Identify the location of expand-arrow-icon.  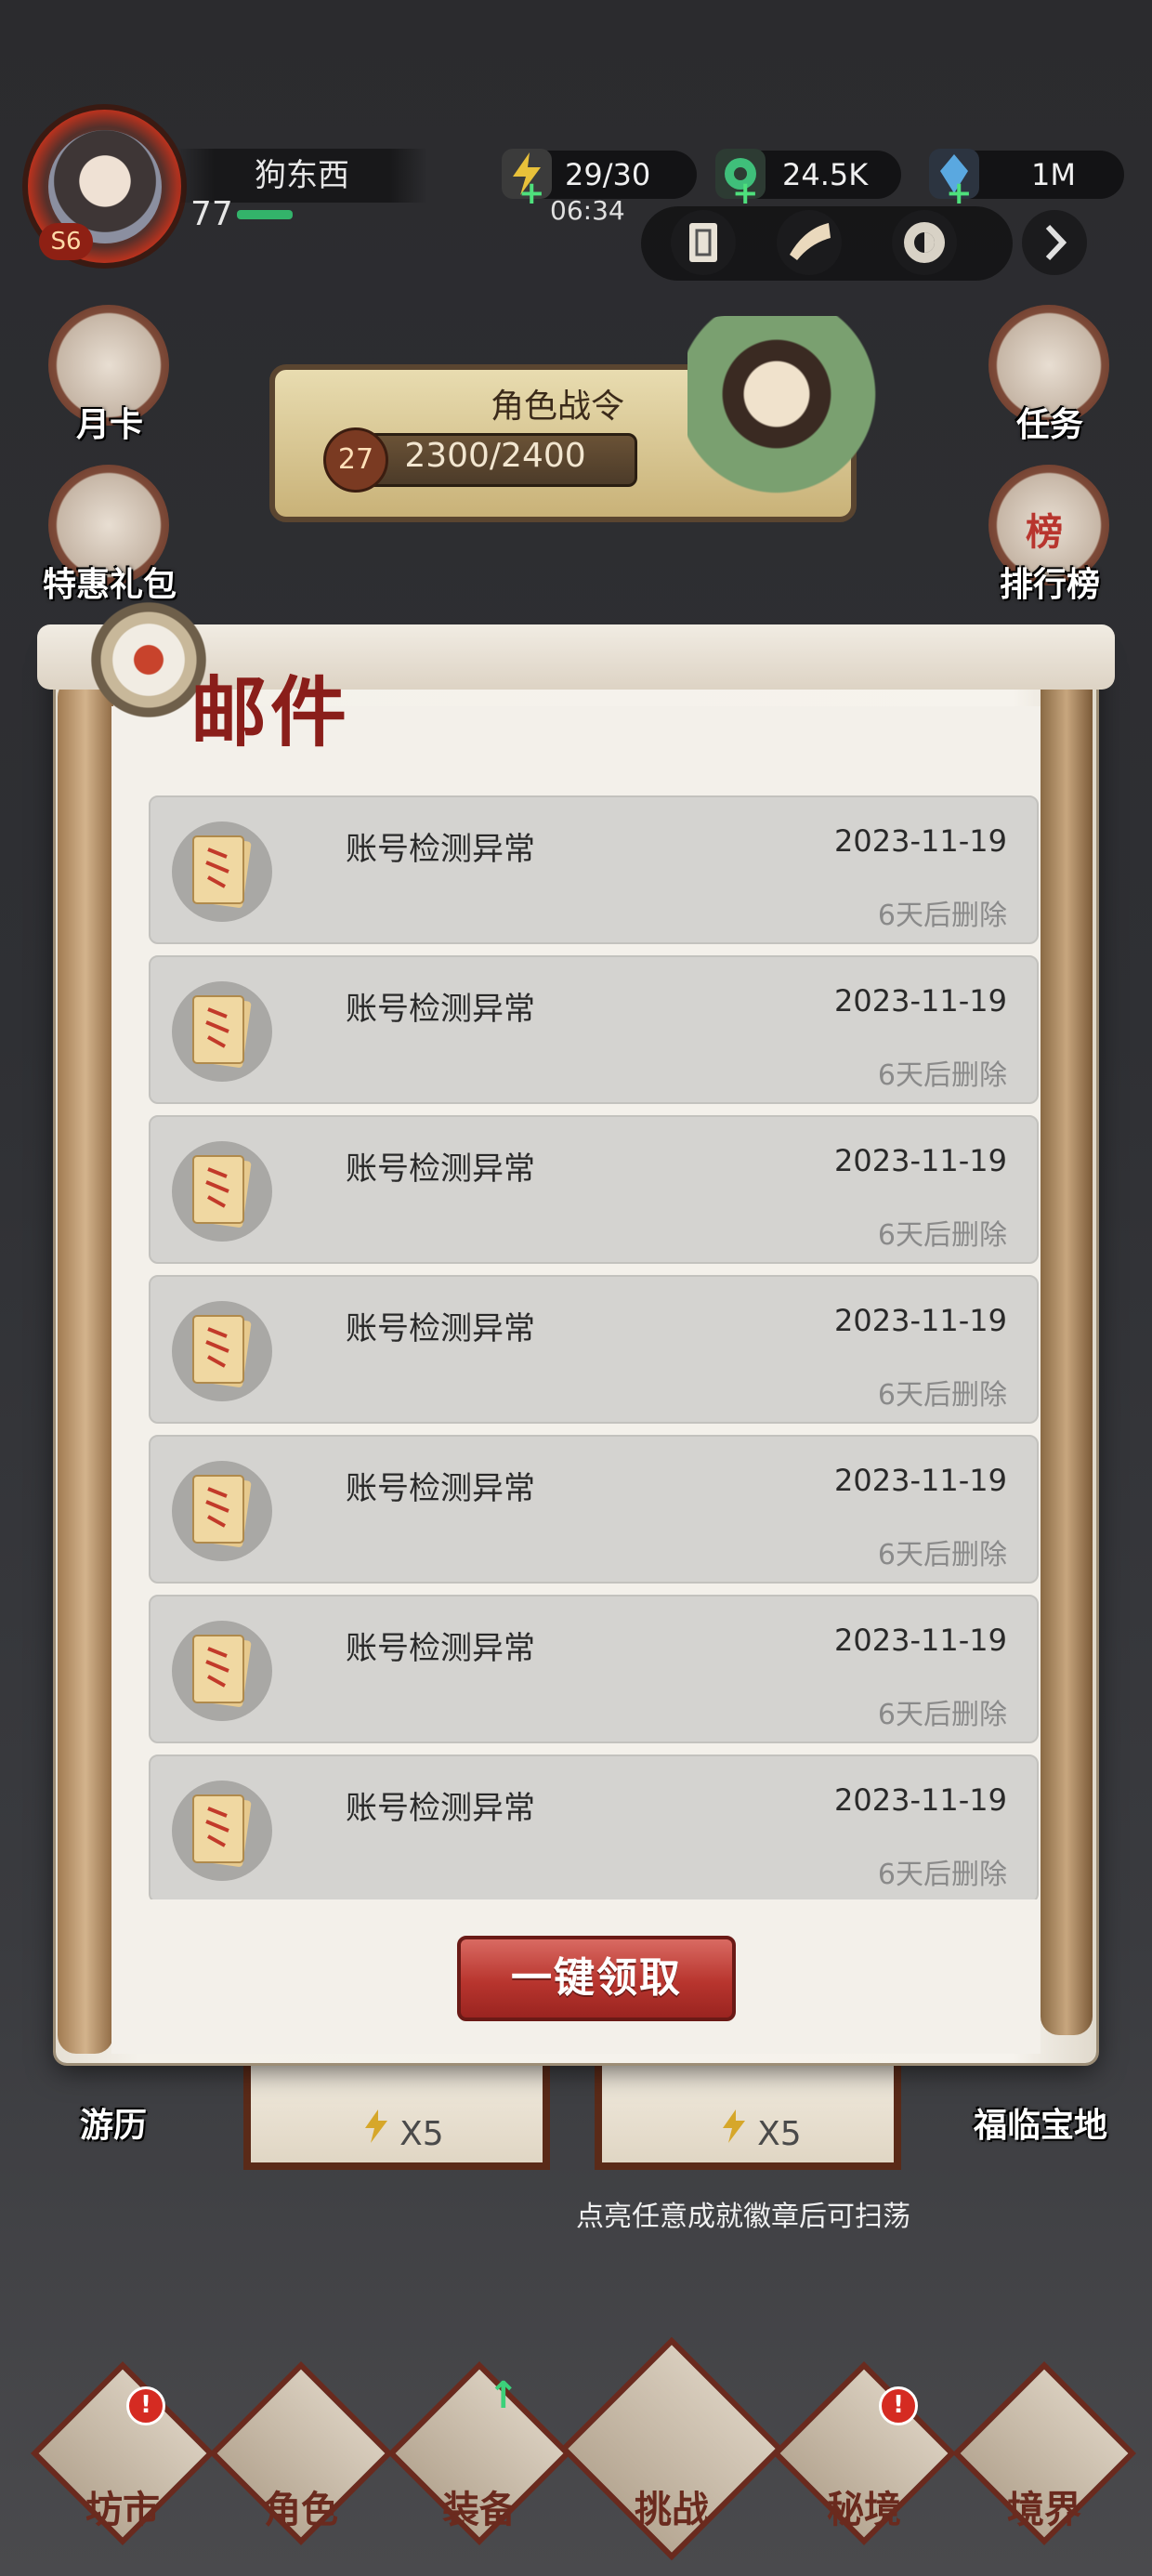
(1054, 242).